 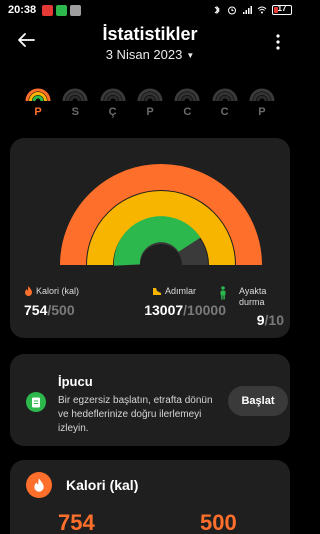 What do you see at coordinates (161, 215) in the screenshot?
I see `activity-rings-gauge` at bounding box center [161, 215].